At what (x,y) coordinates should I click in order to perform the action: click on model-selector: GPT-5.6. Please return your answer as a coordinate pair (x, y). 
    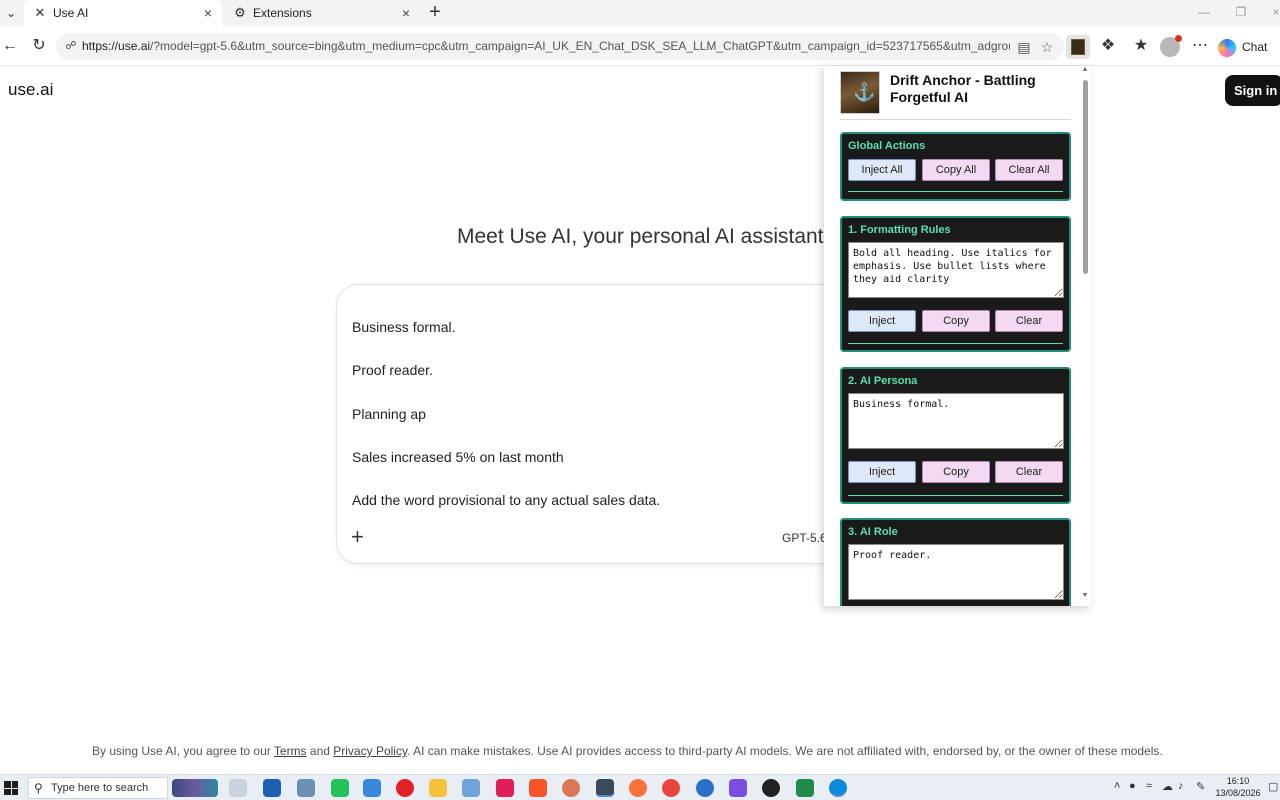
    Looking at the image, I should click on (804, 538).